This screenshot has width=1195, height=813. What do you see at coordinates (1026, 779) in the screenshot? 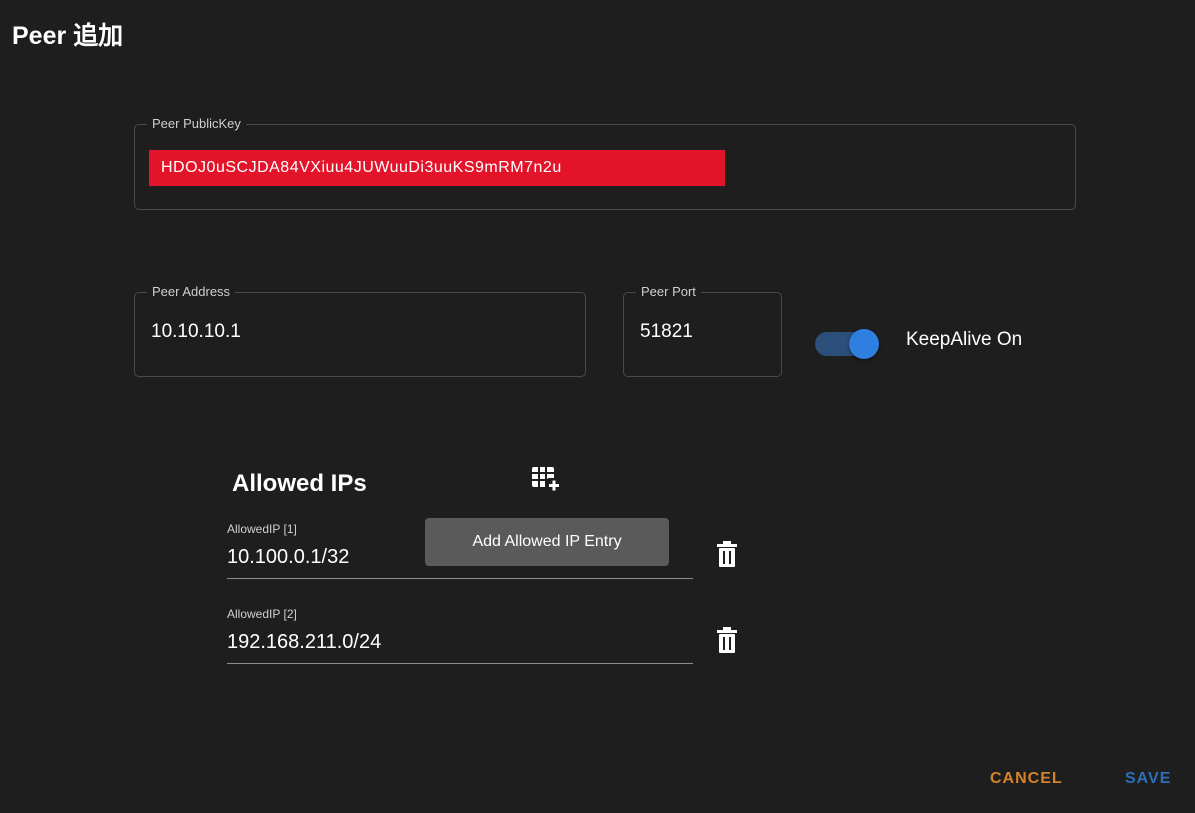
I see `cancel-button: CANCEL` at bounding box center [1026, 779].